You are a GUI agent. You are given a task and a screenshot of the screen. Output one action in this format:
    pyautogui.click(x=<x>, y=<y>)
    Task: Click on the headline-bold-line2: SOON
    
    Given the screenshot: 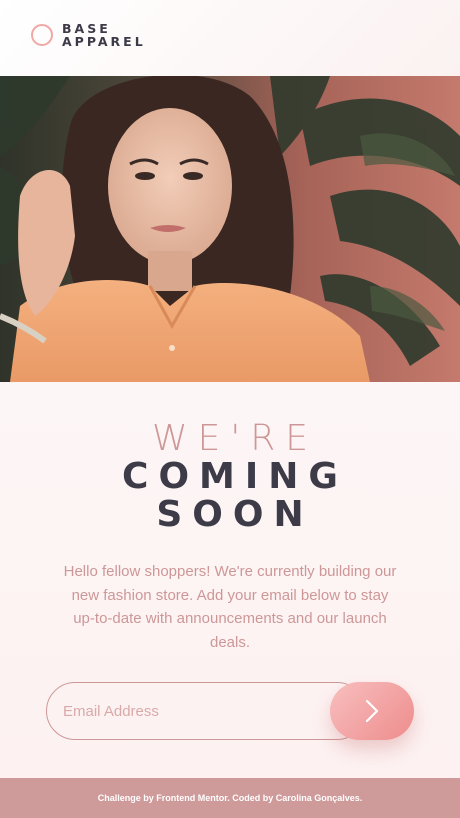 What is the action you would take?
    pyautogui.click(x=235, y=514)
    